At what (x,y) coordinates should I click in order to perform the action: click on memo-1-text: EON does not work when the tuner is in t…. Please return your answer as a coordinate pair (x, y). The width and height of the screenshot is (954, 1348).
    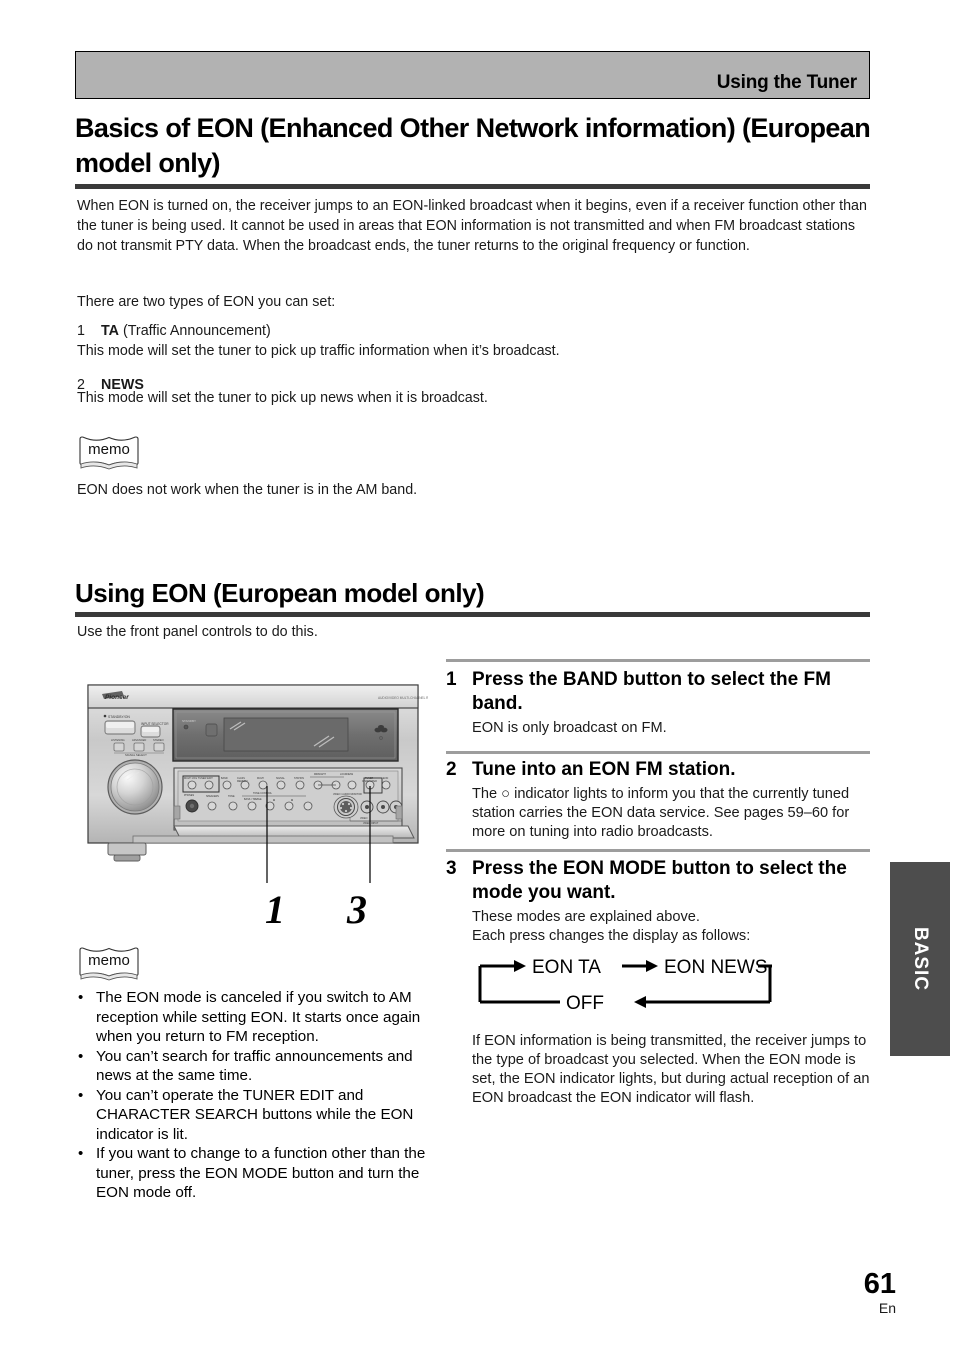
    Looking at the image, I should click on (247, 490).